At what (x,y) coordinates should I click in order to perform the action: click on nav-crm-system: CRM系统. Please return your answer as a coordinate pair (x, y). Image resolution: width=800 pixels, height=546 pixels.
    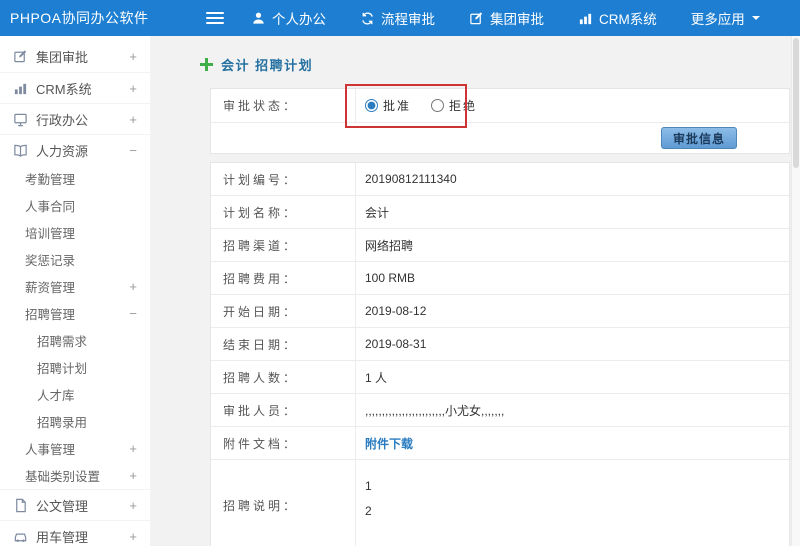
    Looking at the image, I should click on (617, 18).